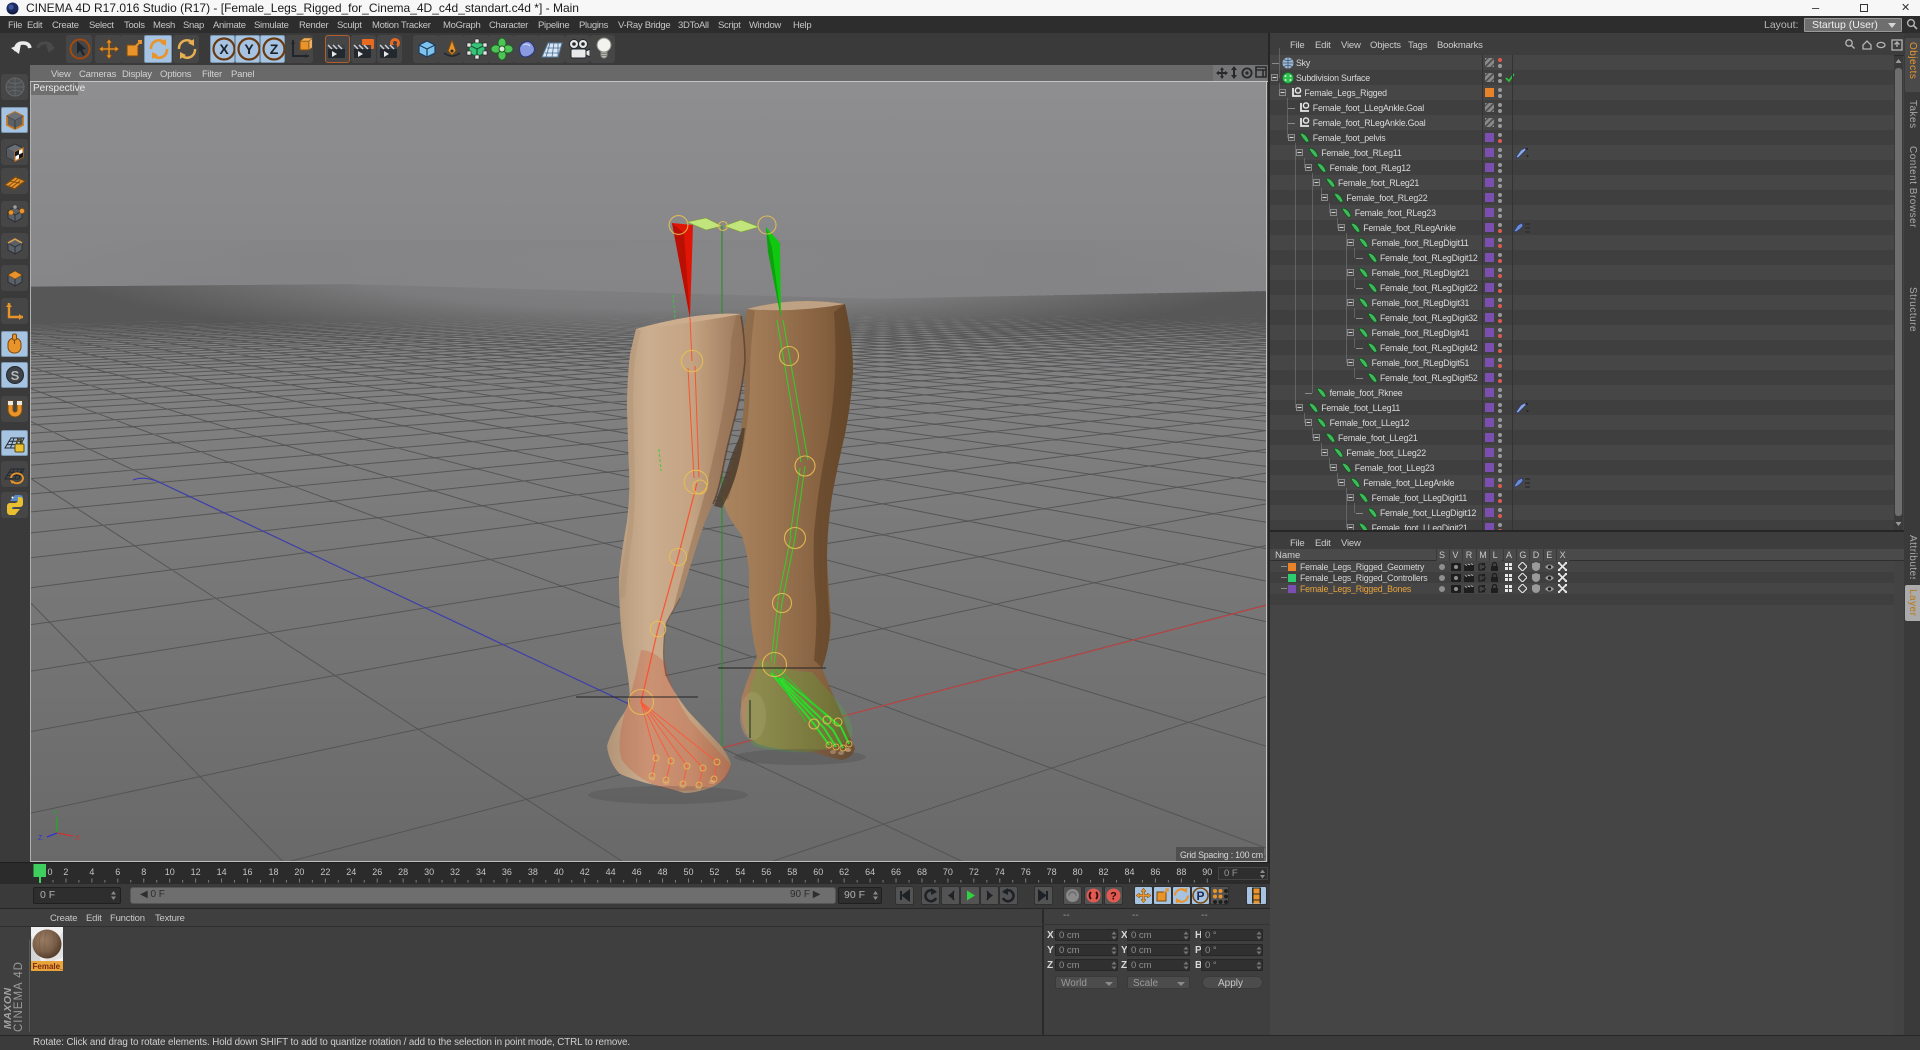 The height and width of the screenshot is (1050, 1920). I want to click on svg-text: S, so click(15, 375).